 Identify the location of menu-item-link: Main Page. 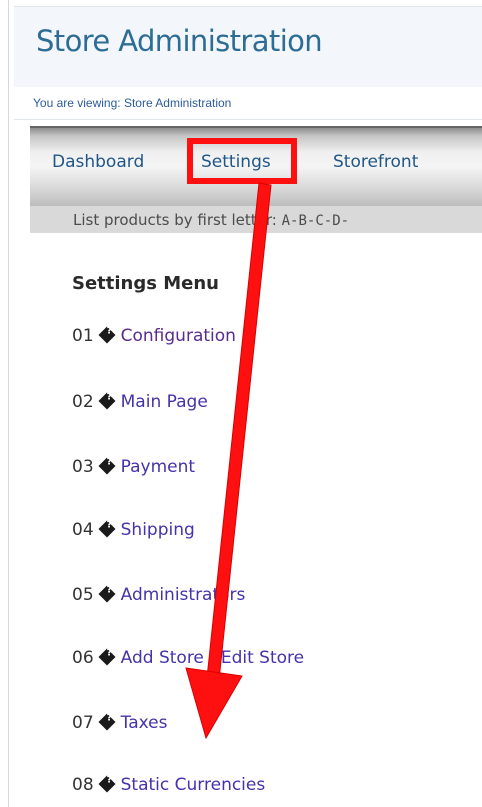
(164, 402).